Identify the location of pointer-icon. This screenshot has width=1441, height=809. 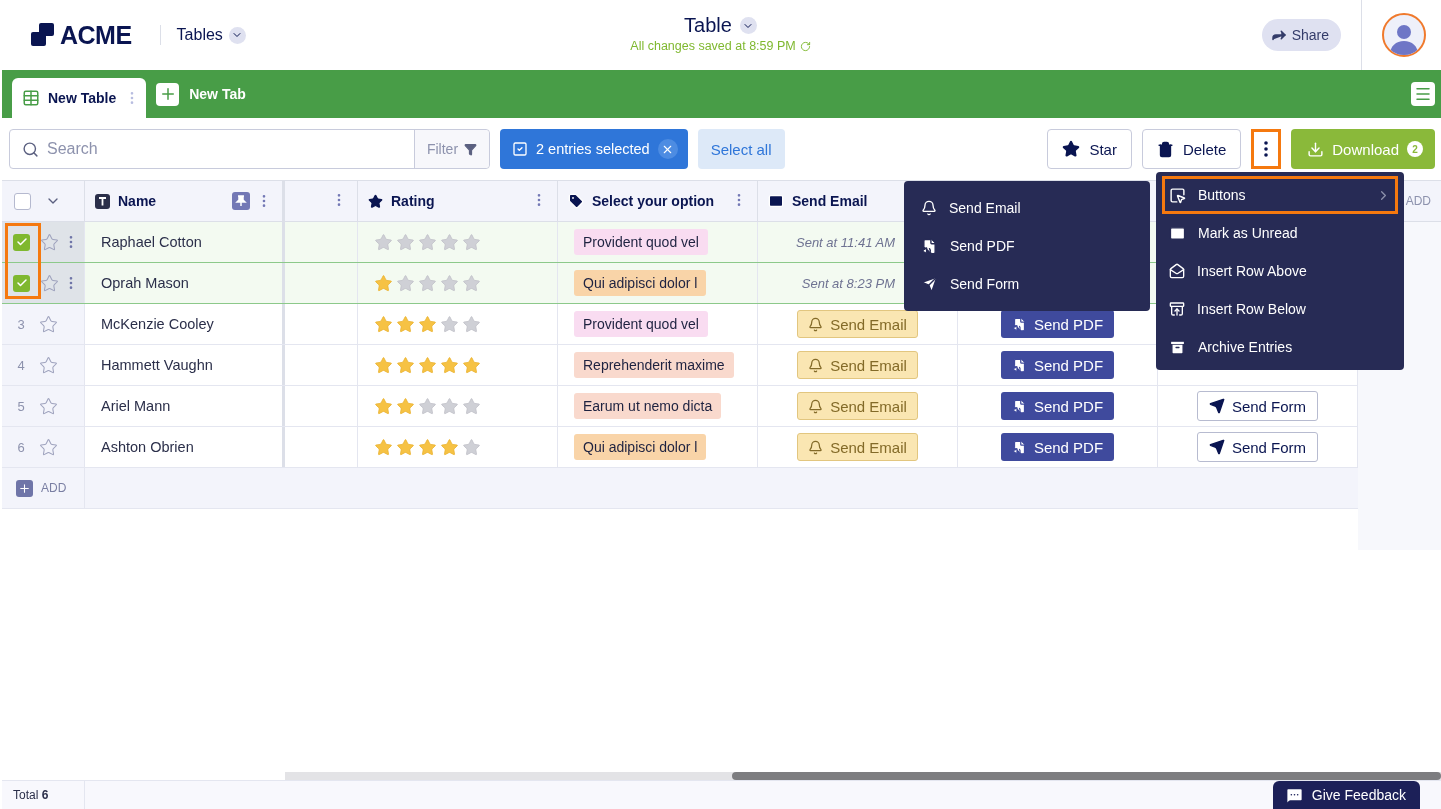
(1177, 195).